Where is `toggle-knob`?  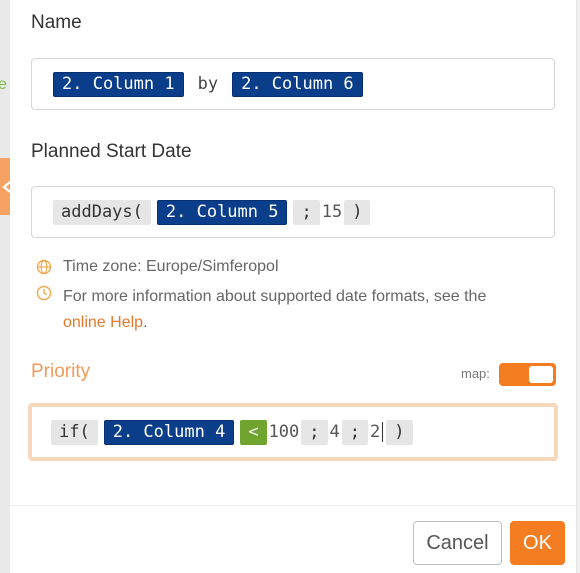
toggle-knob is located at coordinates (541, 374).